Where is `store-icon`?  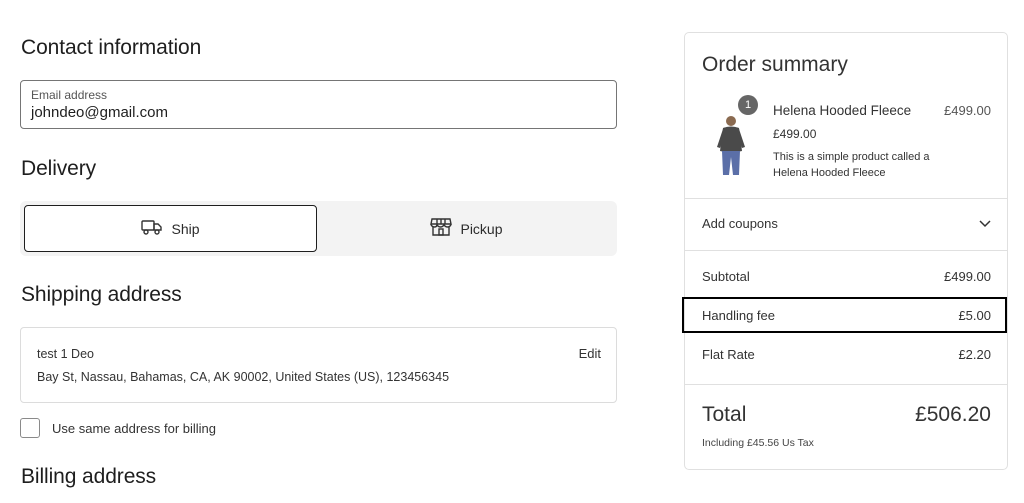 store-icon is located at coordinates (441, 228).